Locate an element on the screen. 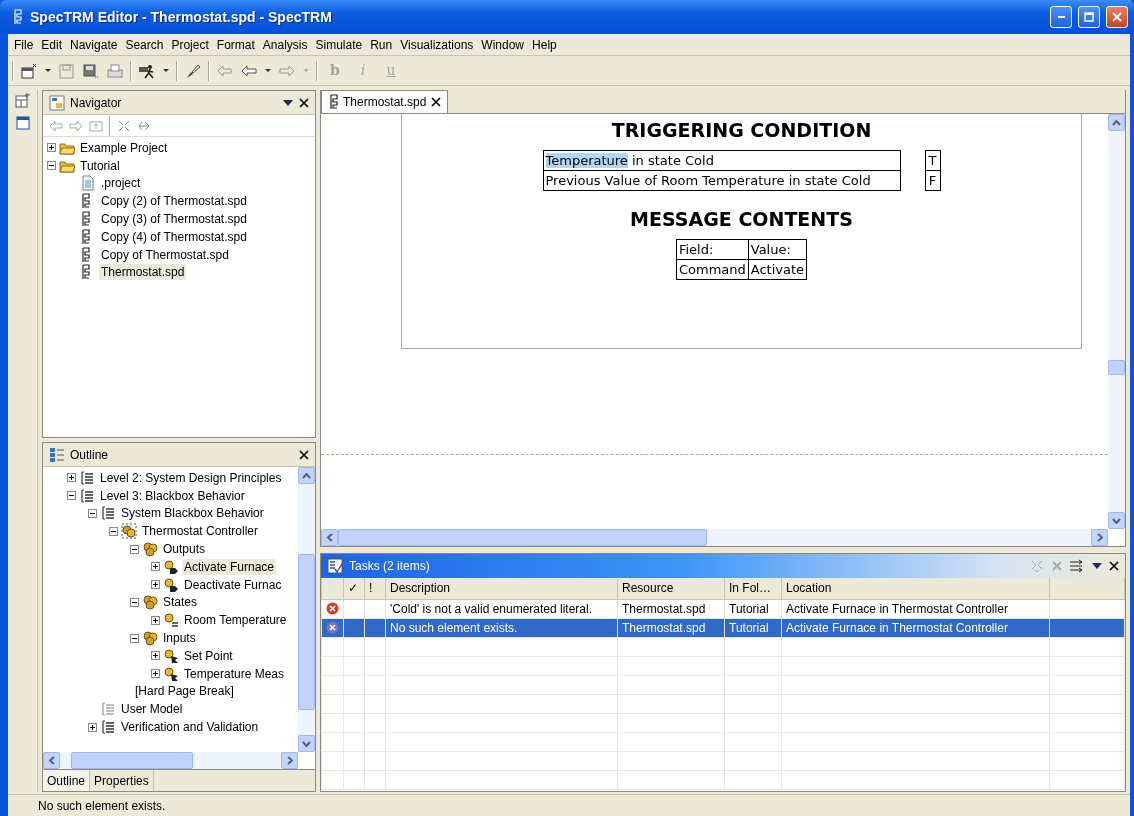 The width and height of the screenshot is (1134, 816). new-view-icon is located at coordinates (22, 100).